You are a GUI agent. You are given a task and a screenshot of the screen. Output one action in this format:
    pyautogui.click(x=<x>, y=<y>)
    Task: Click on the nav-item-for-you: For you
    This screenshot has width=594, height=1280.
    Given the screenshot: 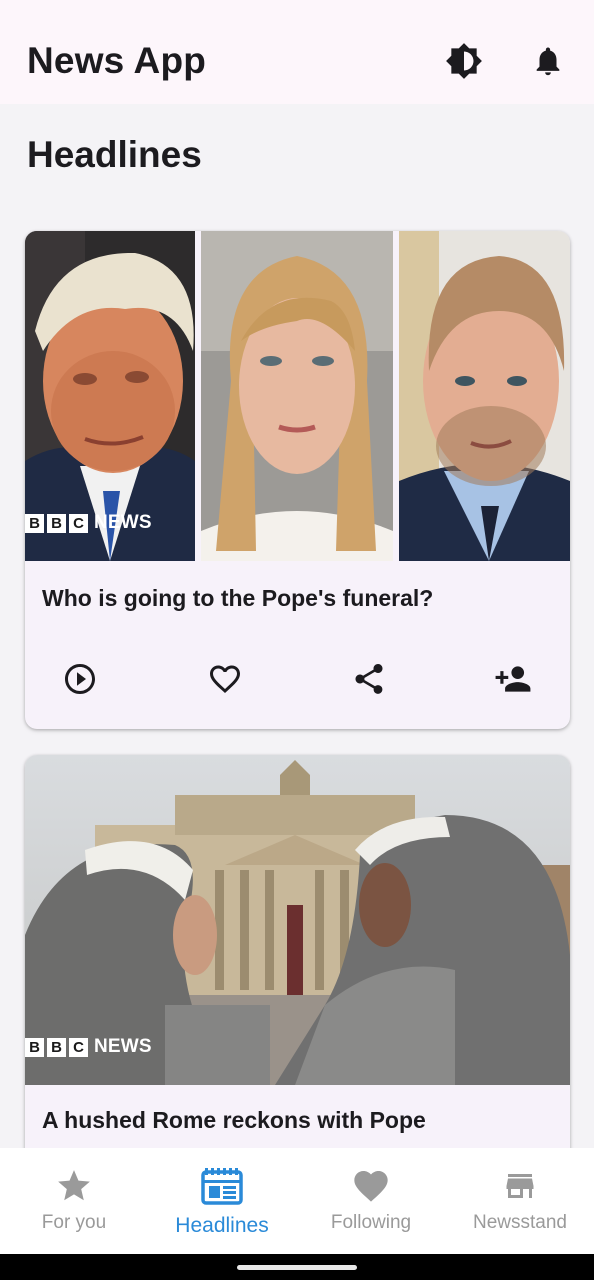 What is the action you would take?
    pyautogui.click(x=74, y=1201)
    